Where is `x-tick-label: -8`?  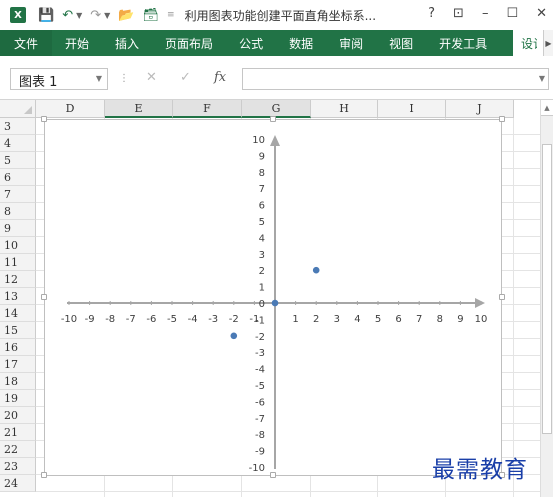 x-tick-label: -8 is located at coordinates (110, 319).